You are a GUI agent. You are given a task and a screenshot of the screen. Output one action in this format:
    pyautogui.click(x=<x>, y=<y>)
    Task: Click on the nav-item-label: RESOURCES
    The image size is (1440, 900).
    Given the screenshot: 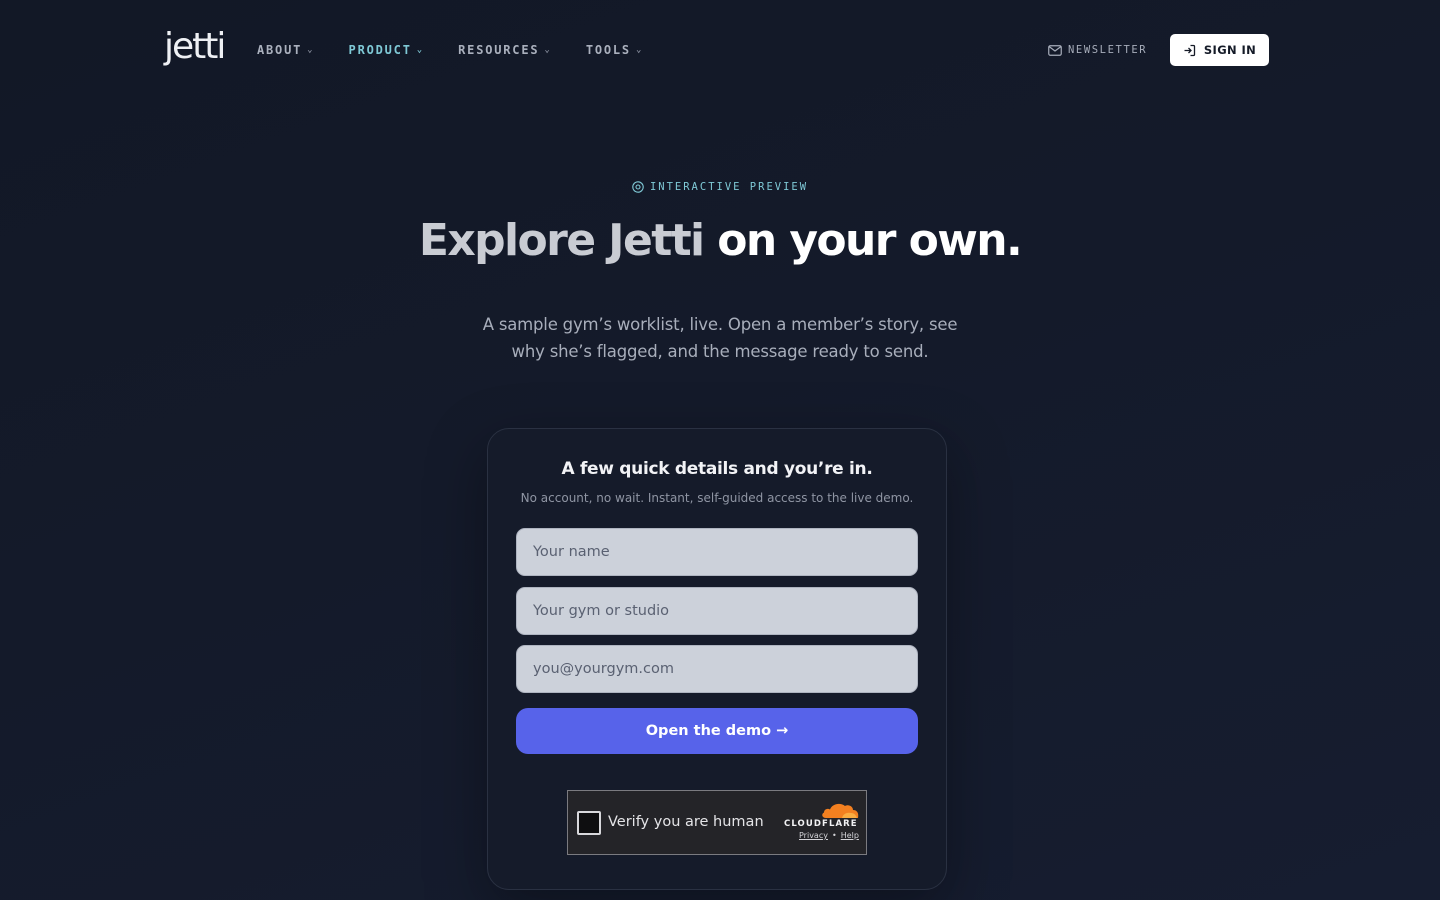 What is the action you would take?
    pyautogui.click(x=499, y=50)
    